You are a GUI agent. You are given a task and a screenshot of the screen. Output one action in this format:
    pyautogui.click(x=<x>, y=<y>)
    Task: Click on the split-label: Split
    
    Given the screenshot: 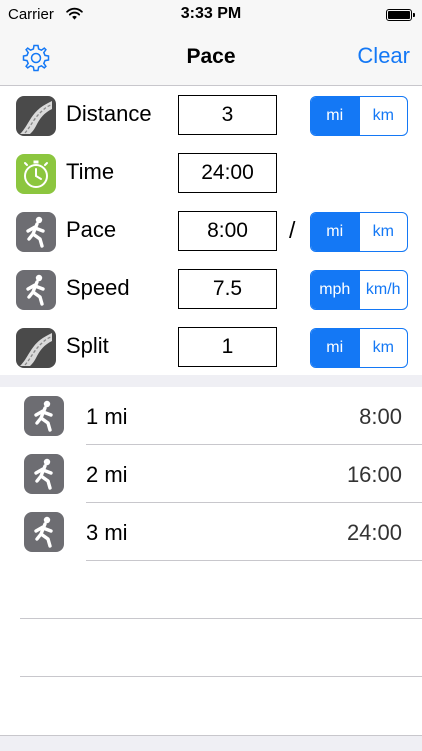 What is the action you would take?
    pyautogui.click(x=87, y=345)
    